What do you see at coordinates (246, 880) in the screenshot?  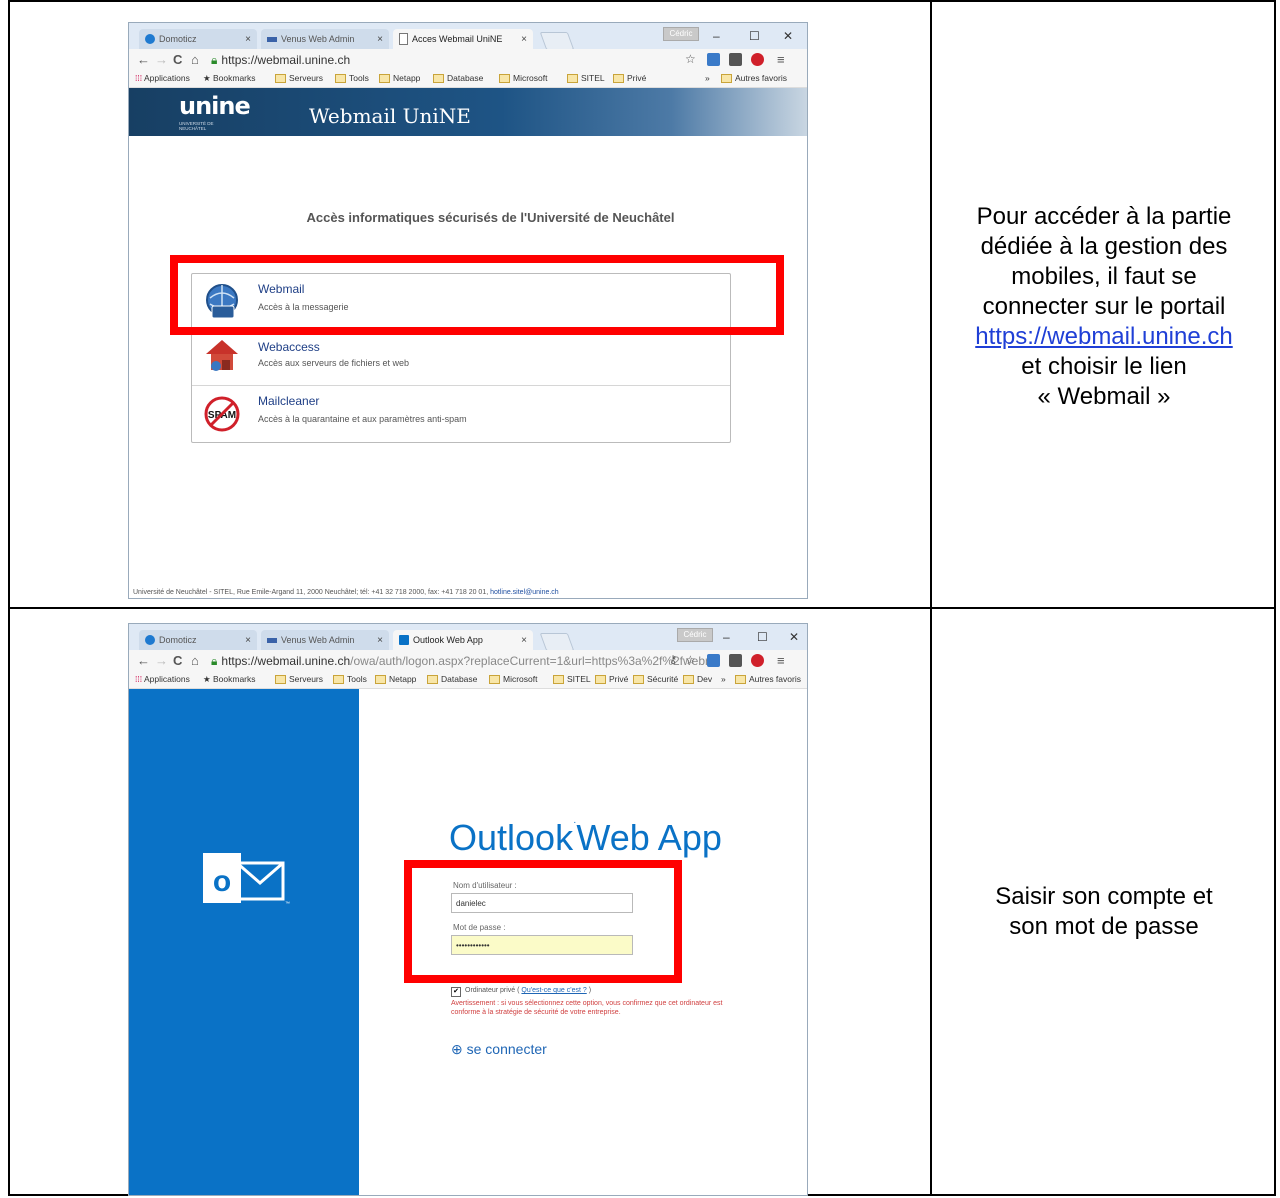 I see `outlook-logo-icon: o ™` at bounding box center [246, 880].